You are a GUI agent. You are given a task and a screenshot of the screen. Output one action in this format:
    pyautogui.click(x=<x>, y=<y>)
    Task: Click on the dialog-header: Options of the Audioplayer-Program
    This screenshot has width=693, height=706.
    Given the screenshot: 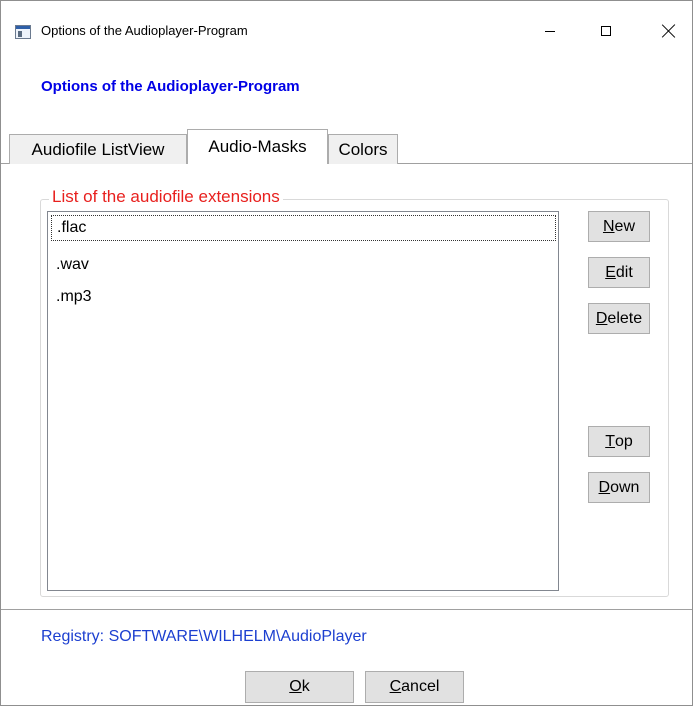 What is the action you would take?
    pyautogui.click(x=170, y=86)
    